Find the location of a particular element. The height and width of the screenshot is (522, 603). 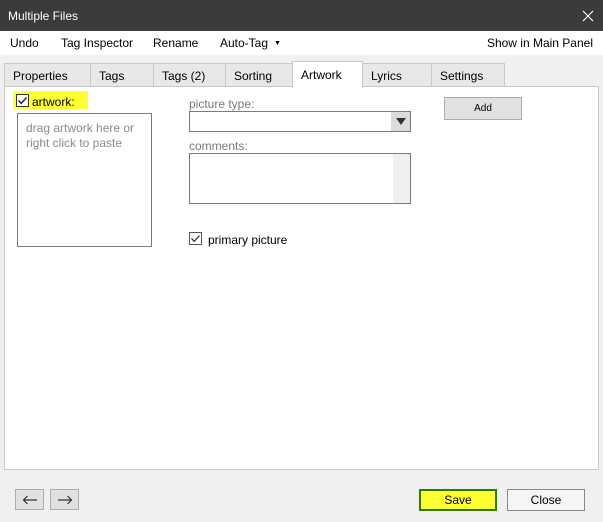

next-file-button is located at coordinates (64, 499).